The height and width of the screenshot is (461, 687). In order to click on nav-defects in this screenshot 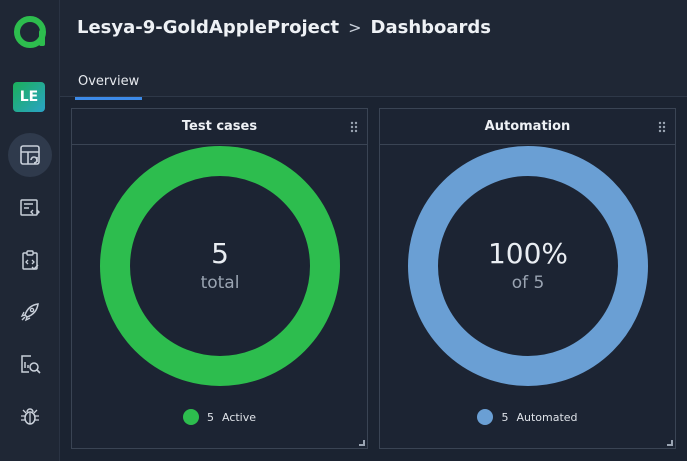, I will do `click(30, 416)`.